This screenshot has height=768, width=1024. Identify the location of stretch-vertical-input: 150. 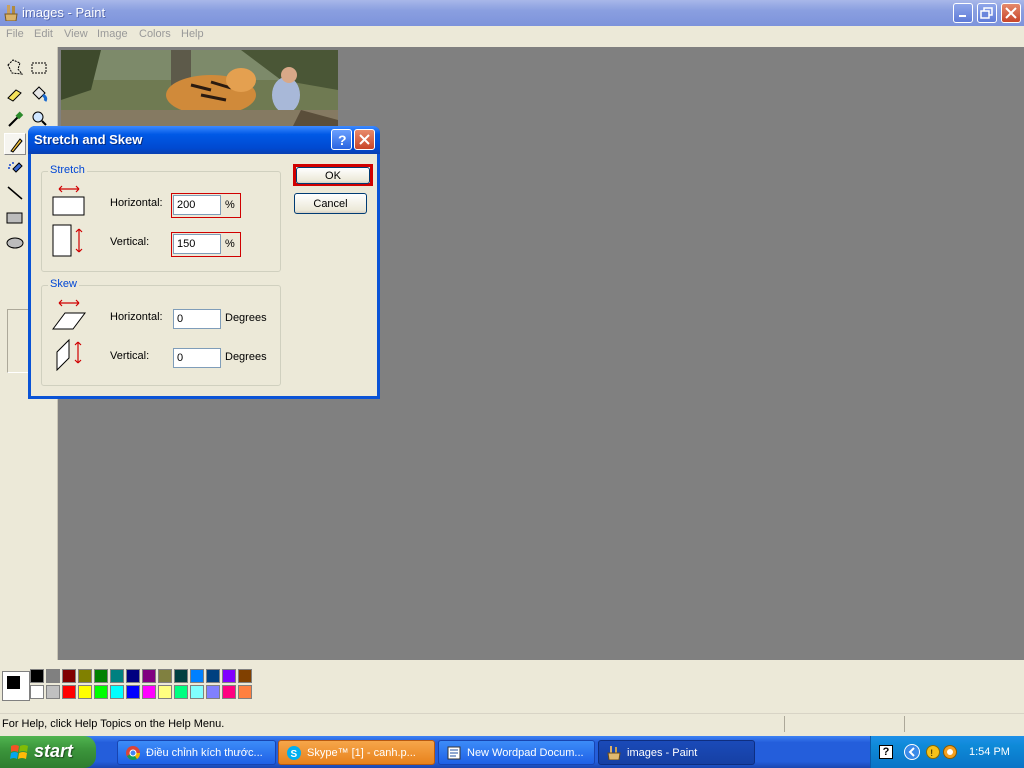
(197, 244).